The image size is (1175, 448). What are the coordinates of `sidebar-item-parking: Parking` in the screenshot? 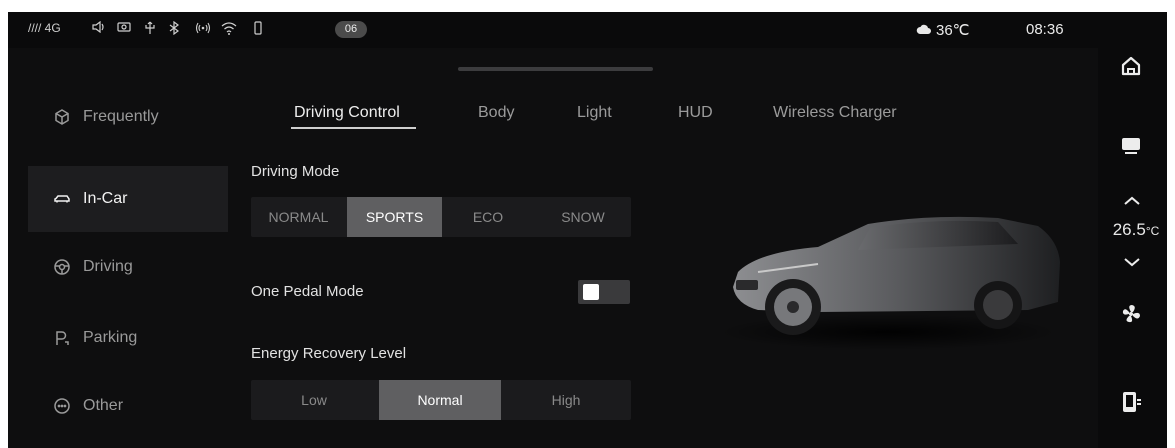 It's located at (128, 338).